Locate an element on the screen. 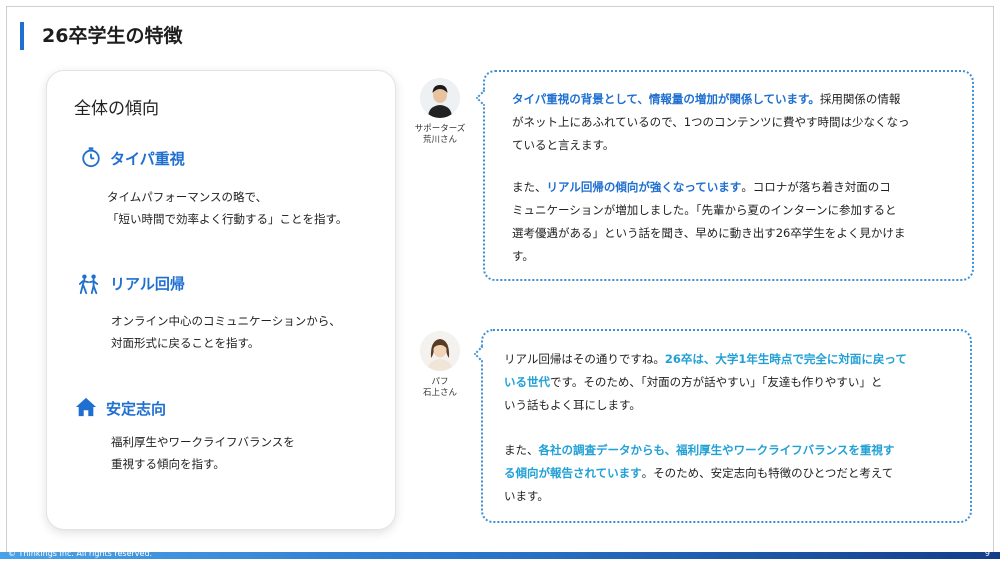 The image size is (1000, 570). item-desc-antei-line2: 重視する傾向を指す。 is located at coordinates (168, 464).